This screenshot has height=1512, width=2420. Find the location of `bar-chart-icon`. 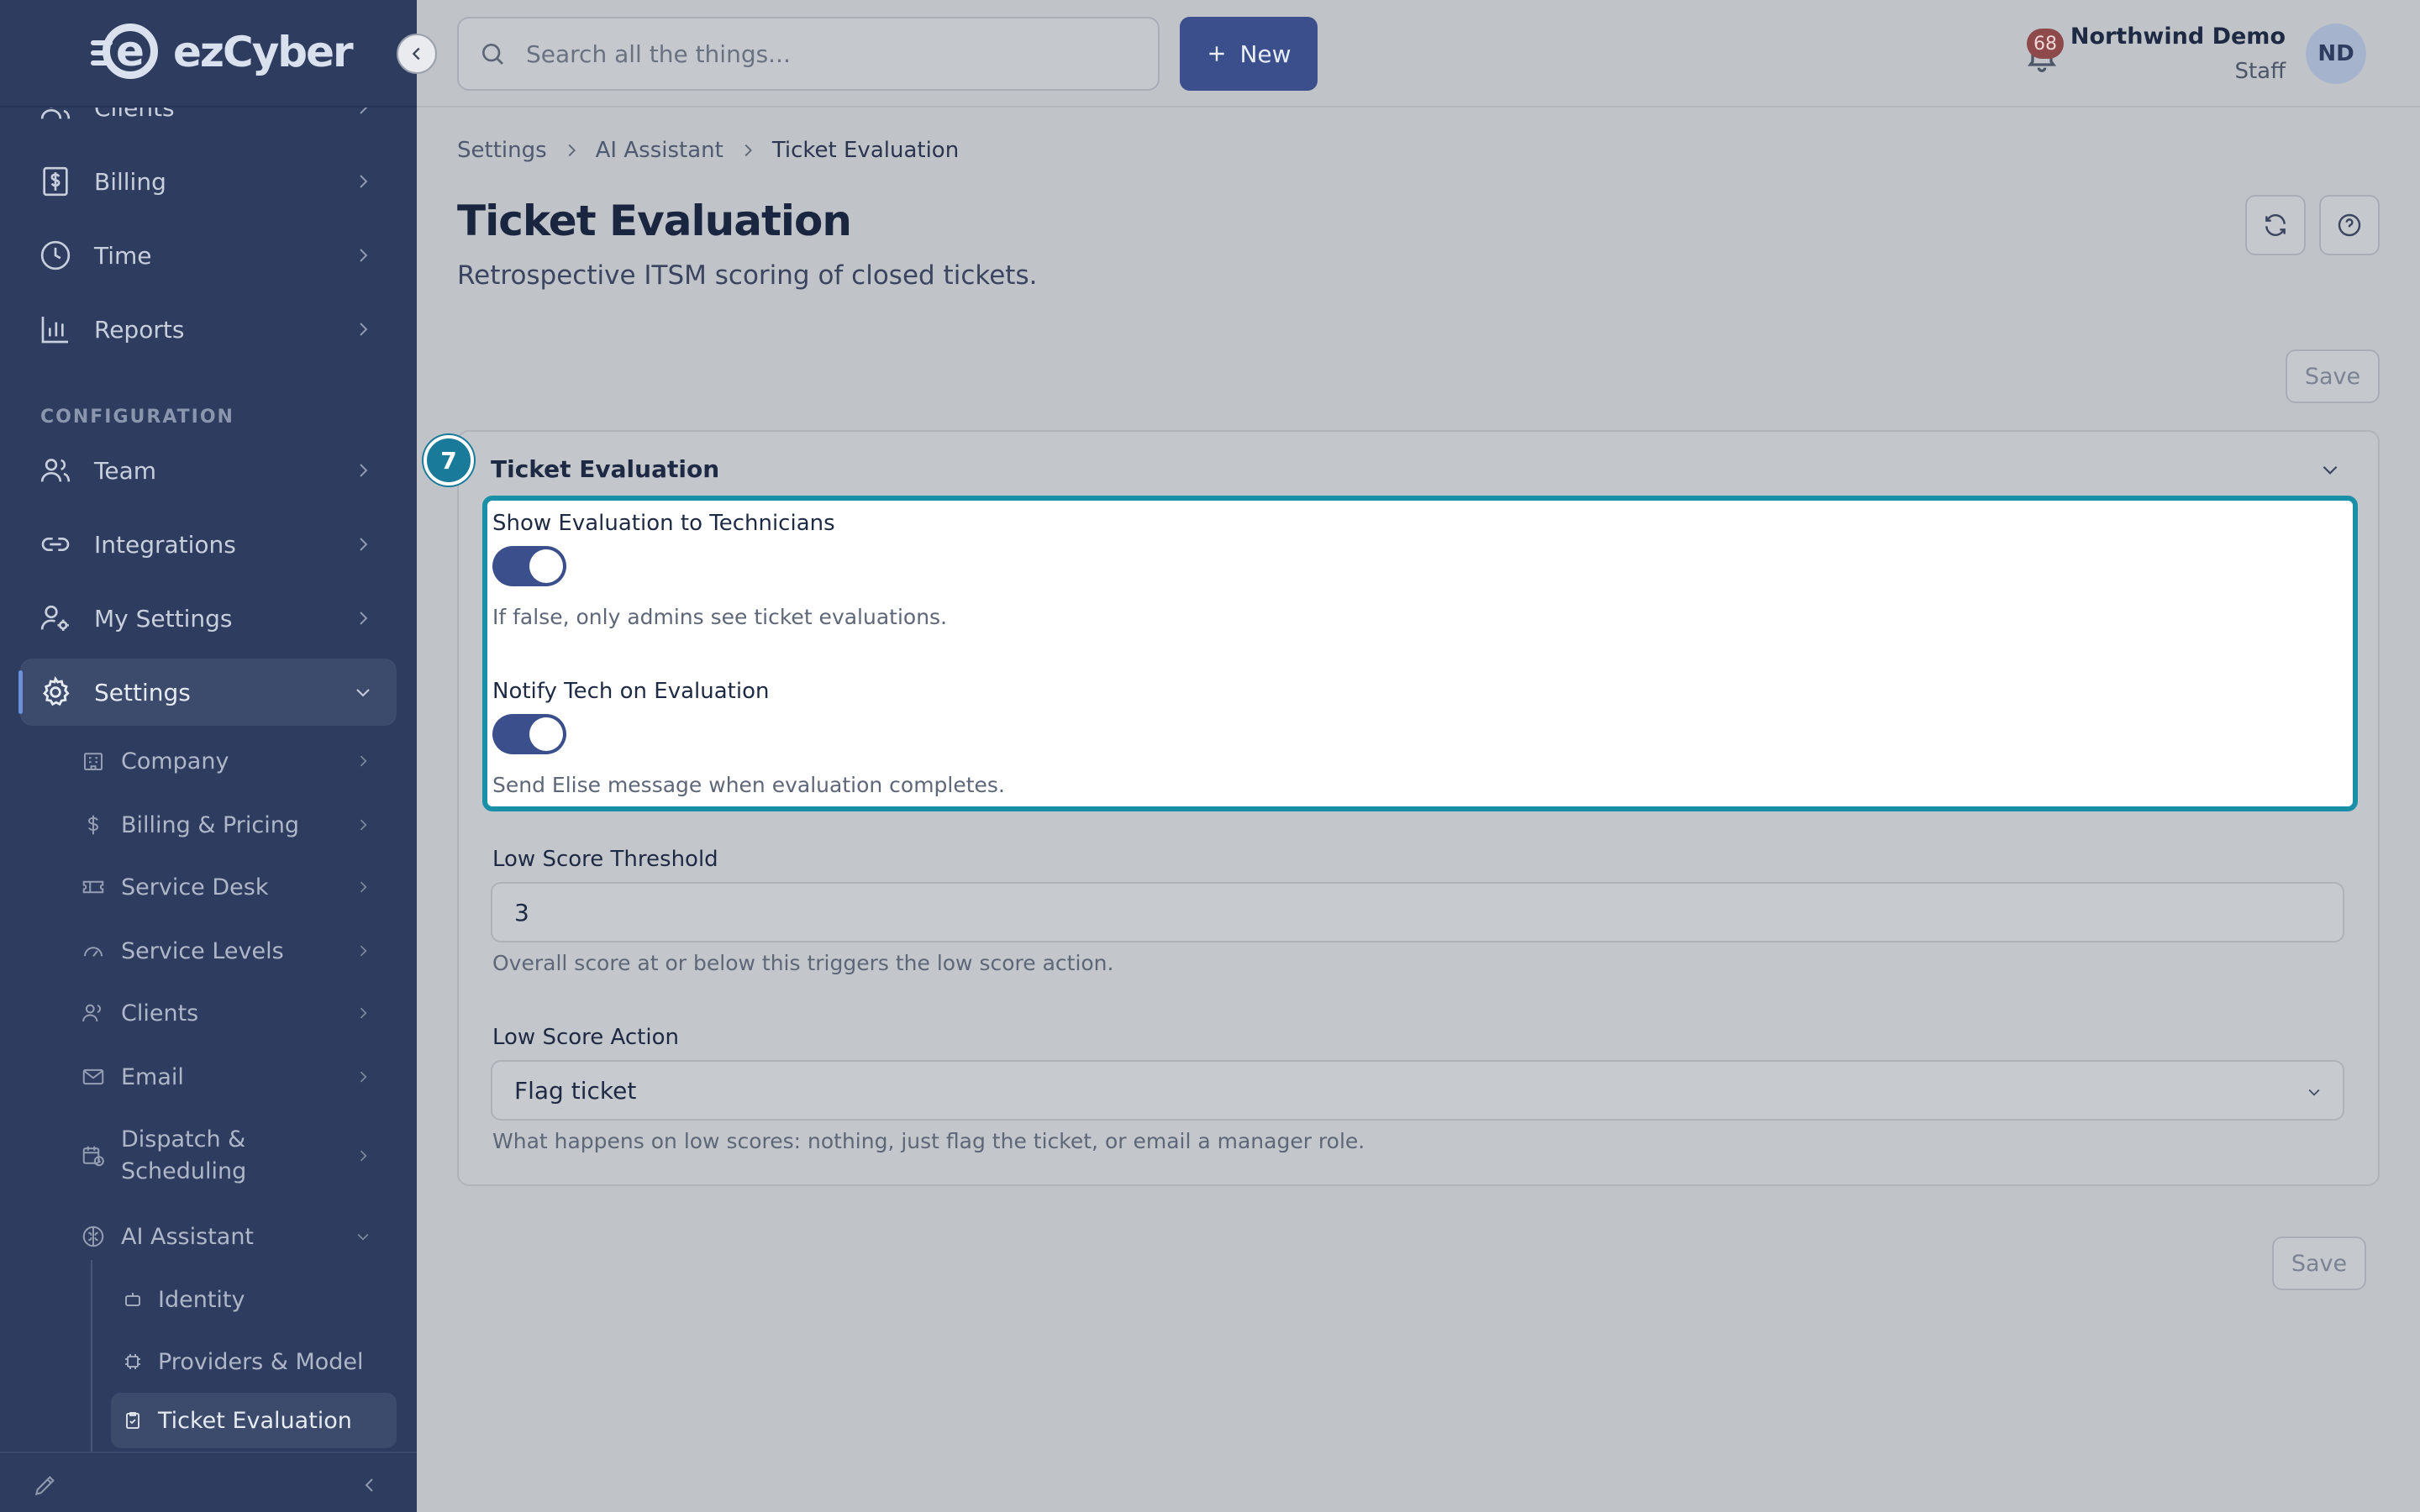

bar-chart-icon is located at coordinates (55, 329).